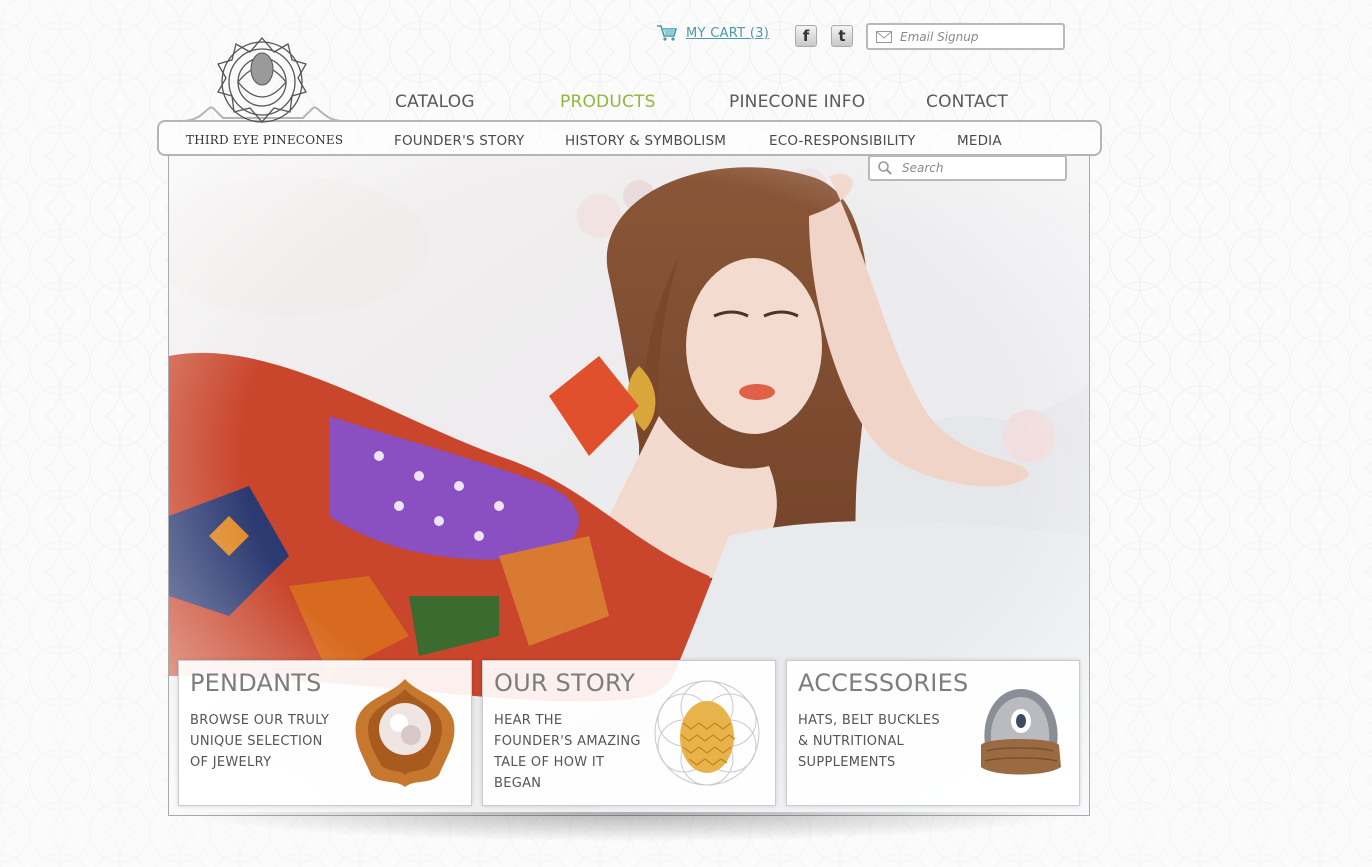  Describe the element at coordinates (842, 141) in the screenshot. I see `subnav-eco-responsibility: ECO-RESPONSIBILITY` at that location.